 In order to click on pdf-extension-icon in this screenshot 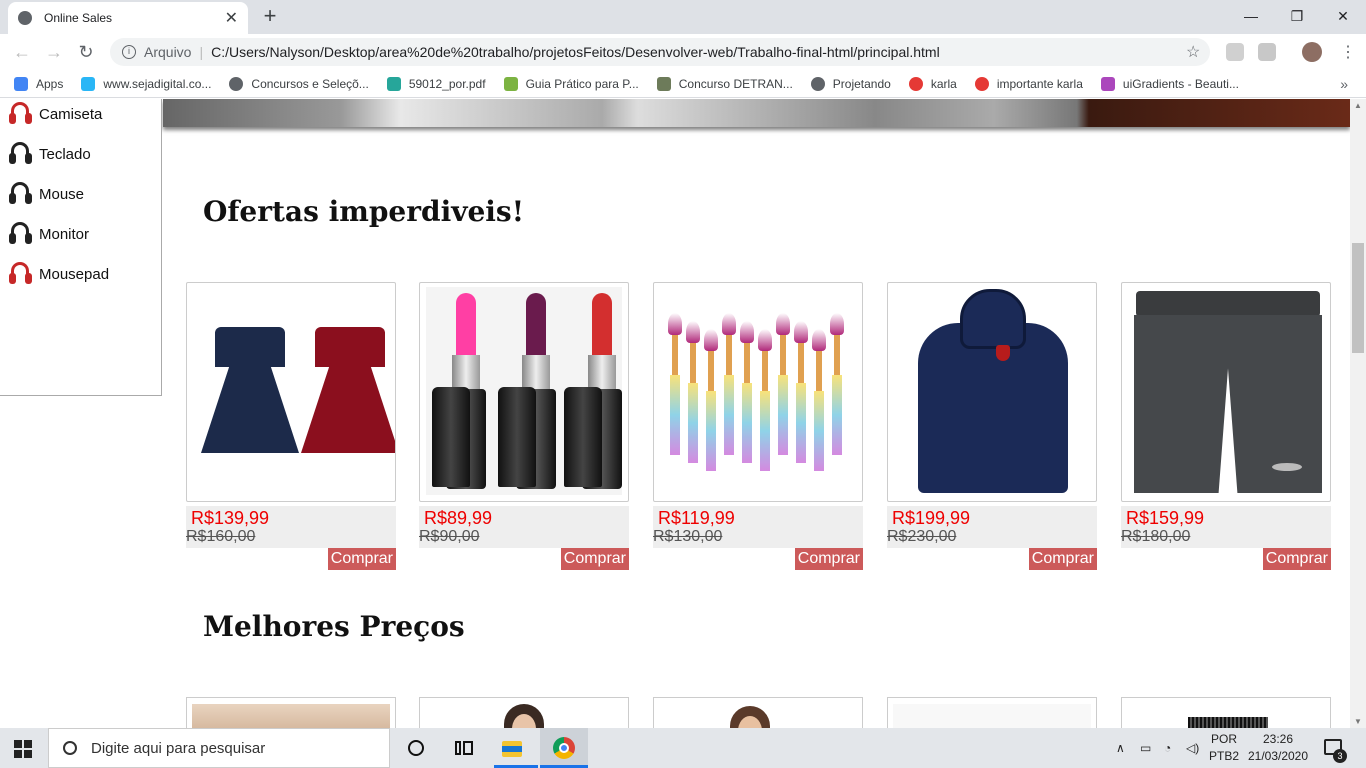, I will do `click(1267, 52)`.